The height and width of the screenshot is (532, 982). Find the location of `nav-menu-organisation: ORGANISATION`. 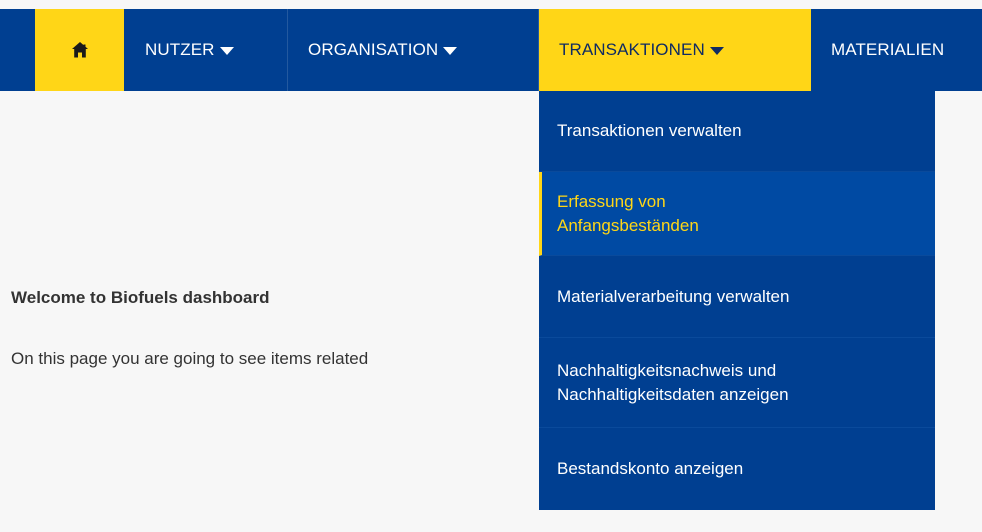

nav-menu-organisation: ORGANISATION is located at coordinates (413, 50).